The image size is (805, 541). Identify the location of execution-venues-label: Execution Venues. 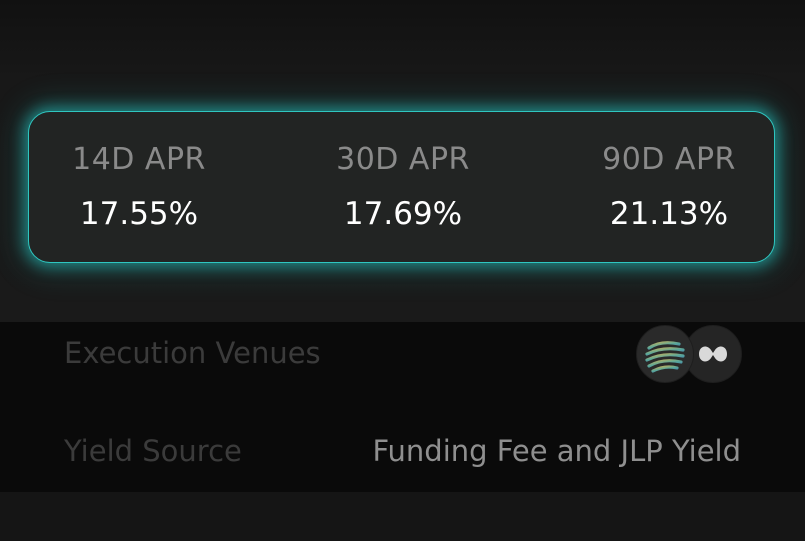
(192, 353).